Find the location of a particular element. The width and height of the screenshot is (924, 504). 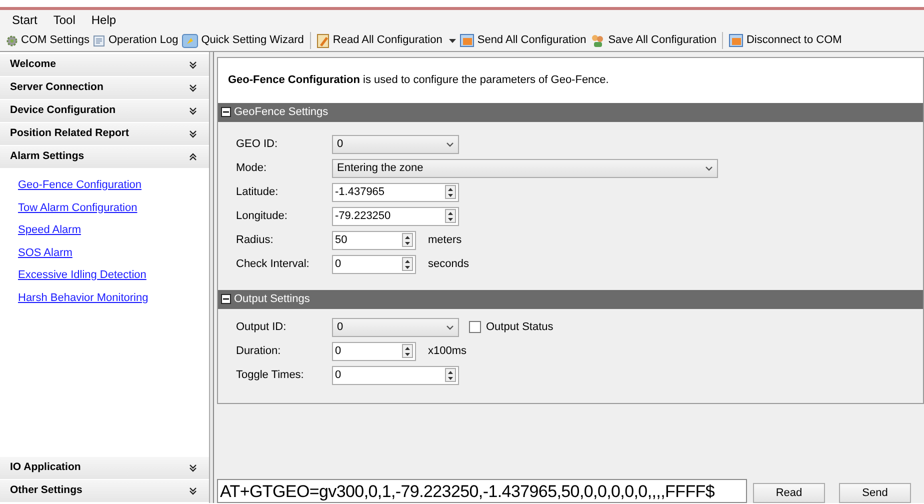

unit-label: x100ms is located at coordinates (447, 351).